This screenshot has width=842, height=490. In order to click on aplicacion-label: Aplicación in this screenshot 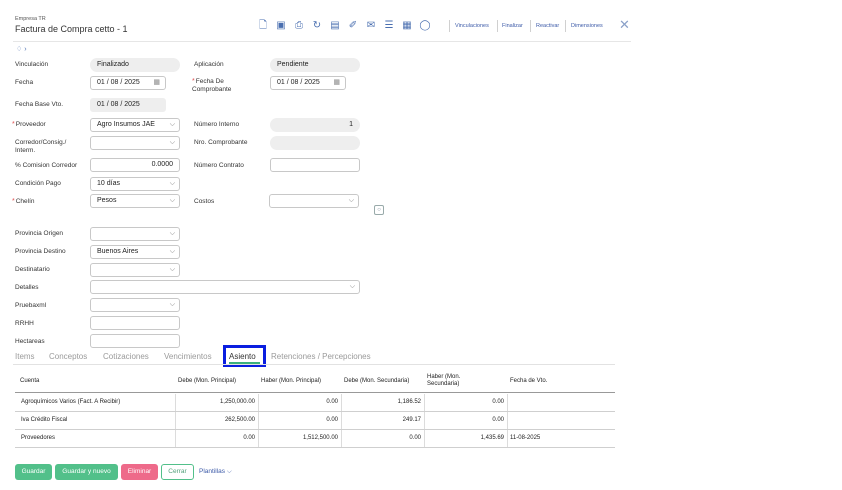, I will do `click(209, 64)`.